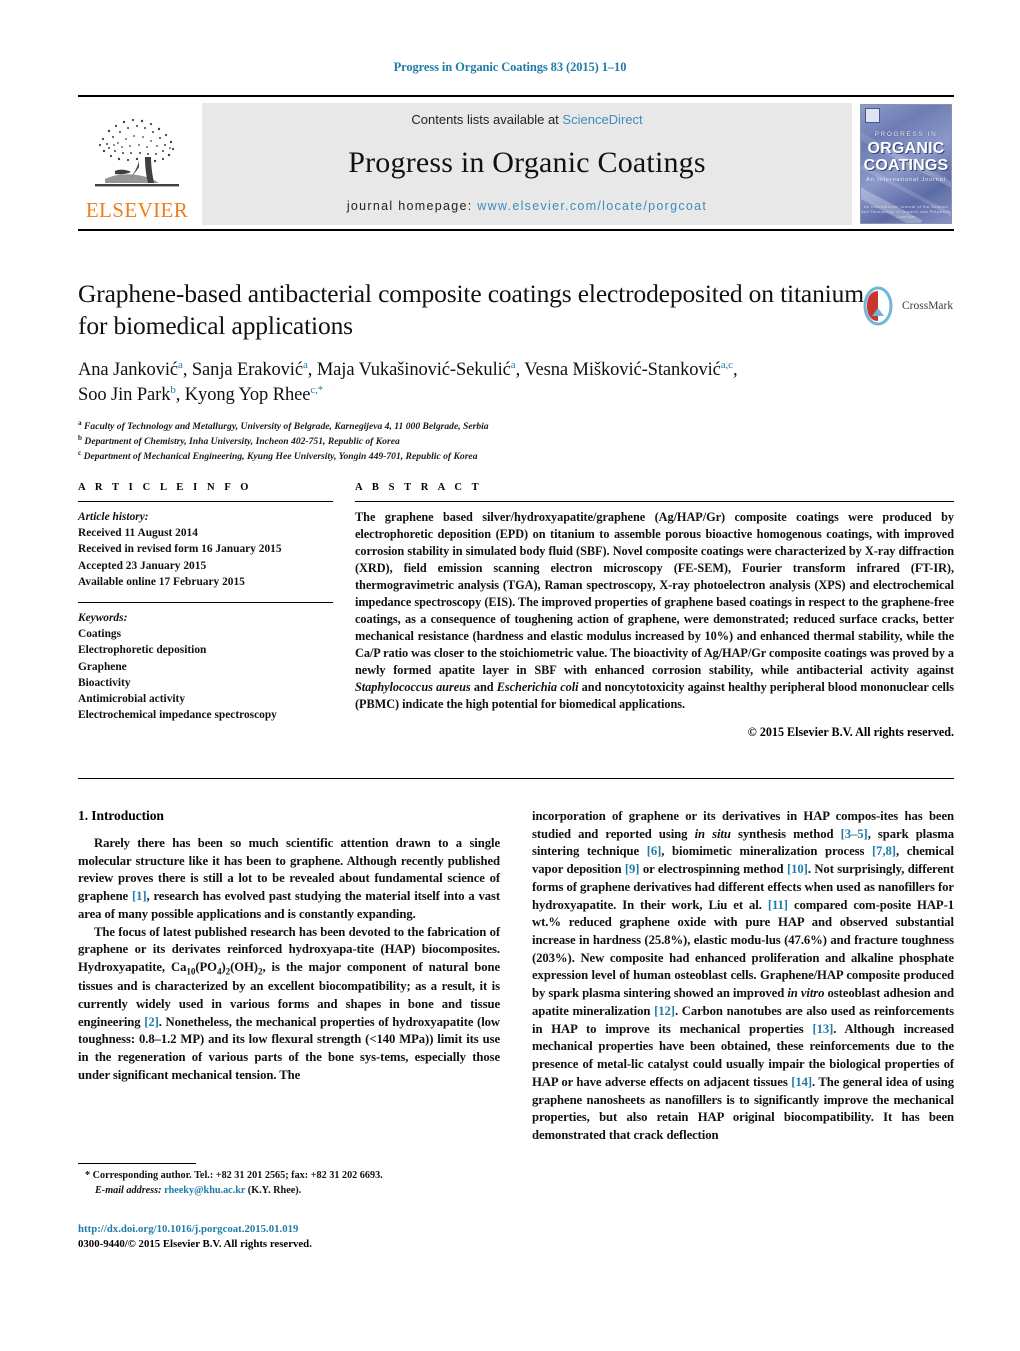 This screenshot has height=1351, width=1020. I want to click on contents-prefix: Contents lists available at, so click(485, 119).